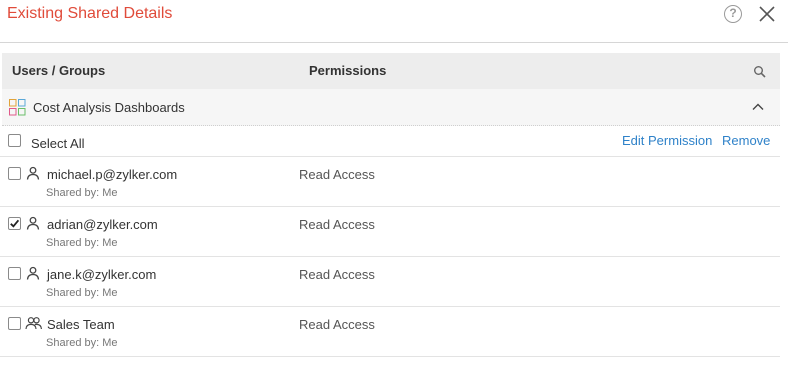 Image resolution: width=788 pixels, height=381 pixels. I want to click on dashboard-group-row: Cost Analysis Dashboards, so click(391, 107).